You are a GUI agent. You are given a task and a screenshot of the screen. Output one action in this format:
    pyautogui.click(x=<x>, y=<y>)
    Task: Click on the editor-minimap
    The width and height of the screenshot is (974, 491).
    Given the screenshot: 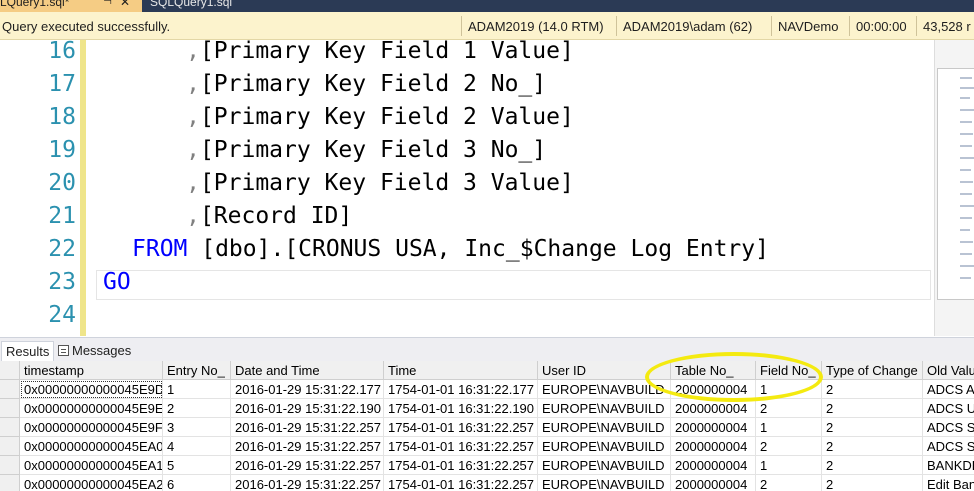 What is the action you would take?
    pyautogui.click(x=954, y=188)
    